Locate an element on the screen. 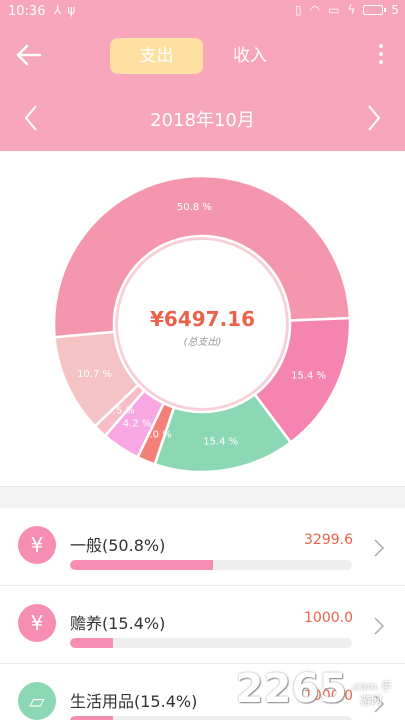 This screenshot has width=405, height=720. more-menu-button is located at coordinates (381, 57).